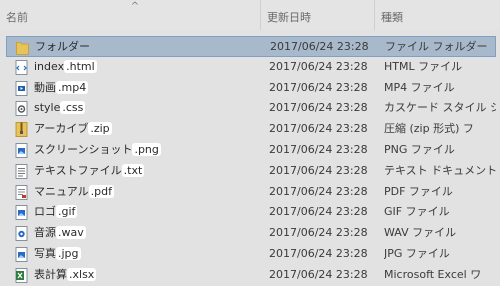 This screenshot has width=500, height=286. Describe the element at coordinates (436, 46) in the screenshot. I see `file-type: ファイル フォルダー` at that location.